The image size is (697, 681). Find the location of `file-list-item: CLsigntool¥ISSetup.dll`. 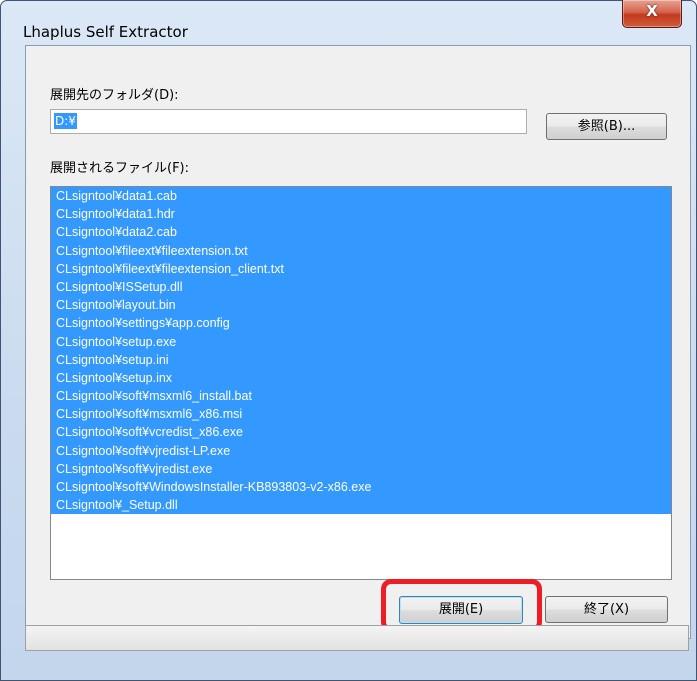

file-list-item: CLsigntool¥ISSetup.dll is located at coordinates (361, 287).